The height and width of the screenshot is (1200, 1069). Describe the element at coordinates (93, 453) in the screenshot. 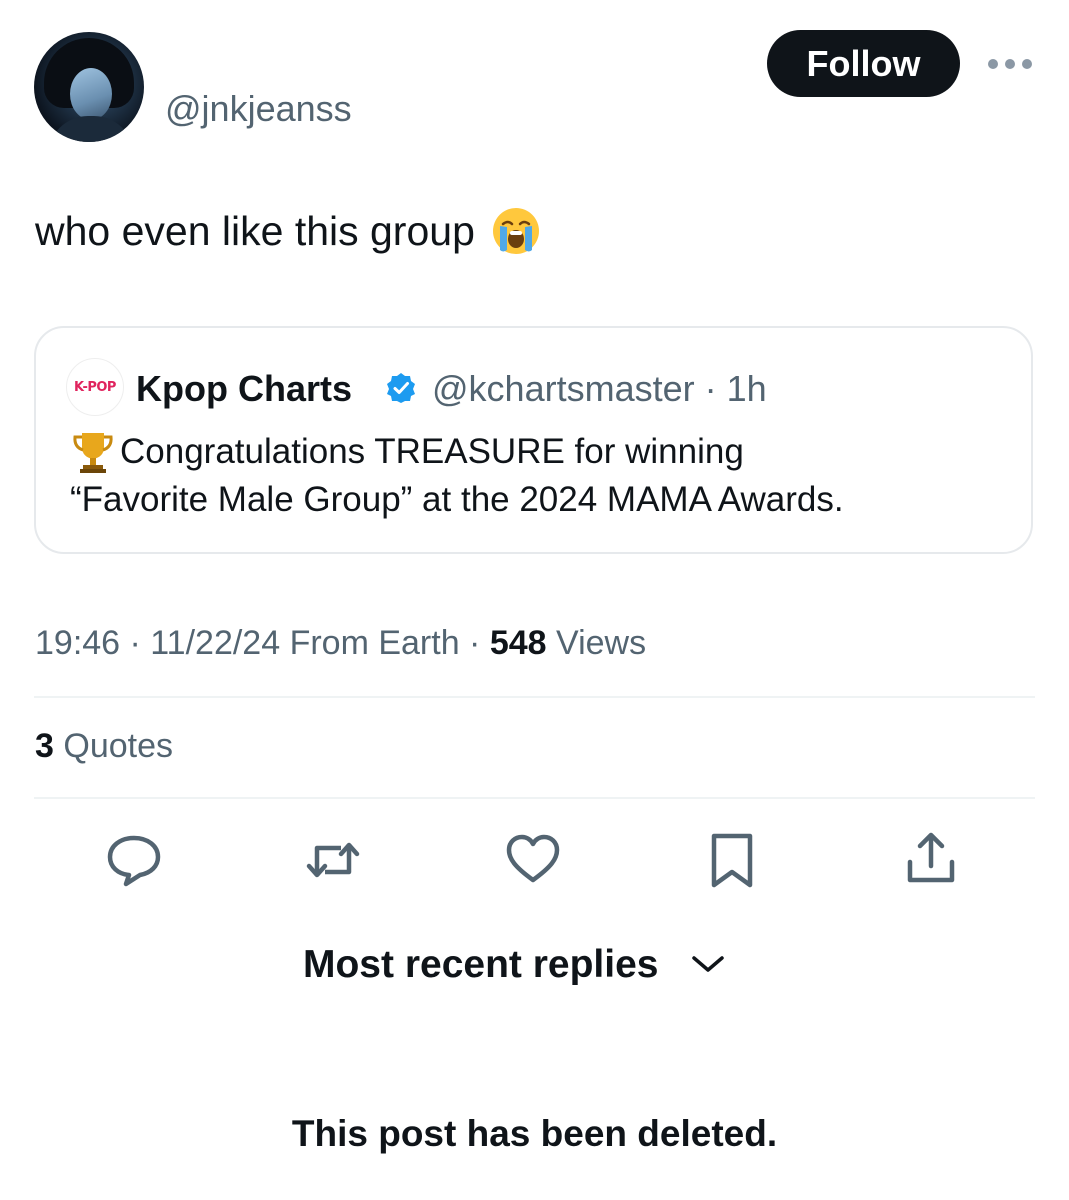

I see `trophy-icon` at that location.